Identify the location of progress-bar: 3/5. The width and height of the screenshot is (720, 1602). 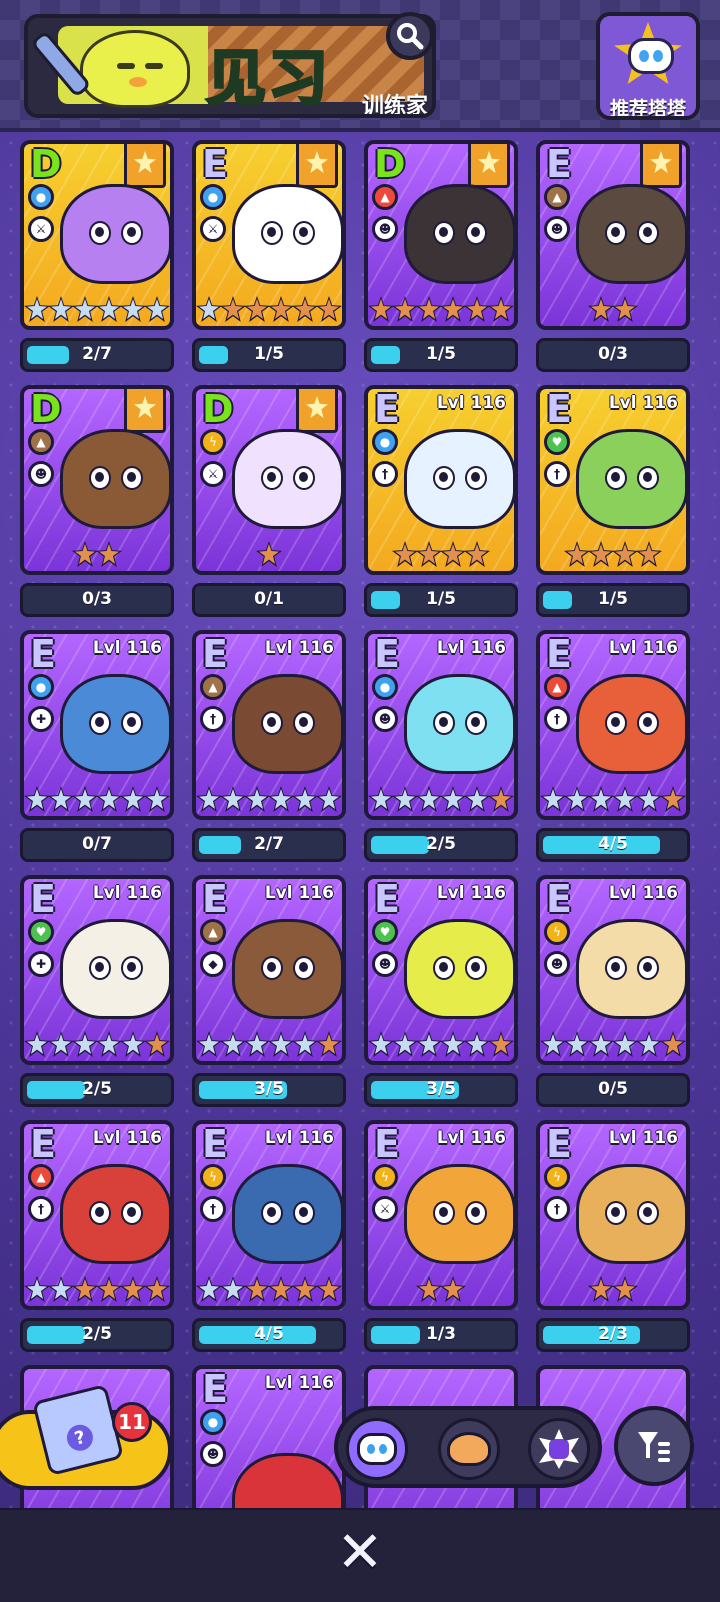
(441, 1090).